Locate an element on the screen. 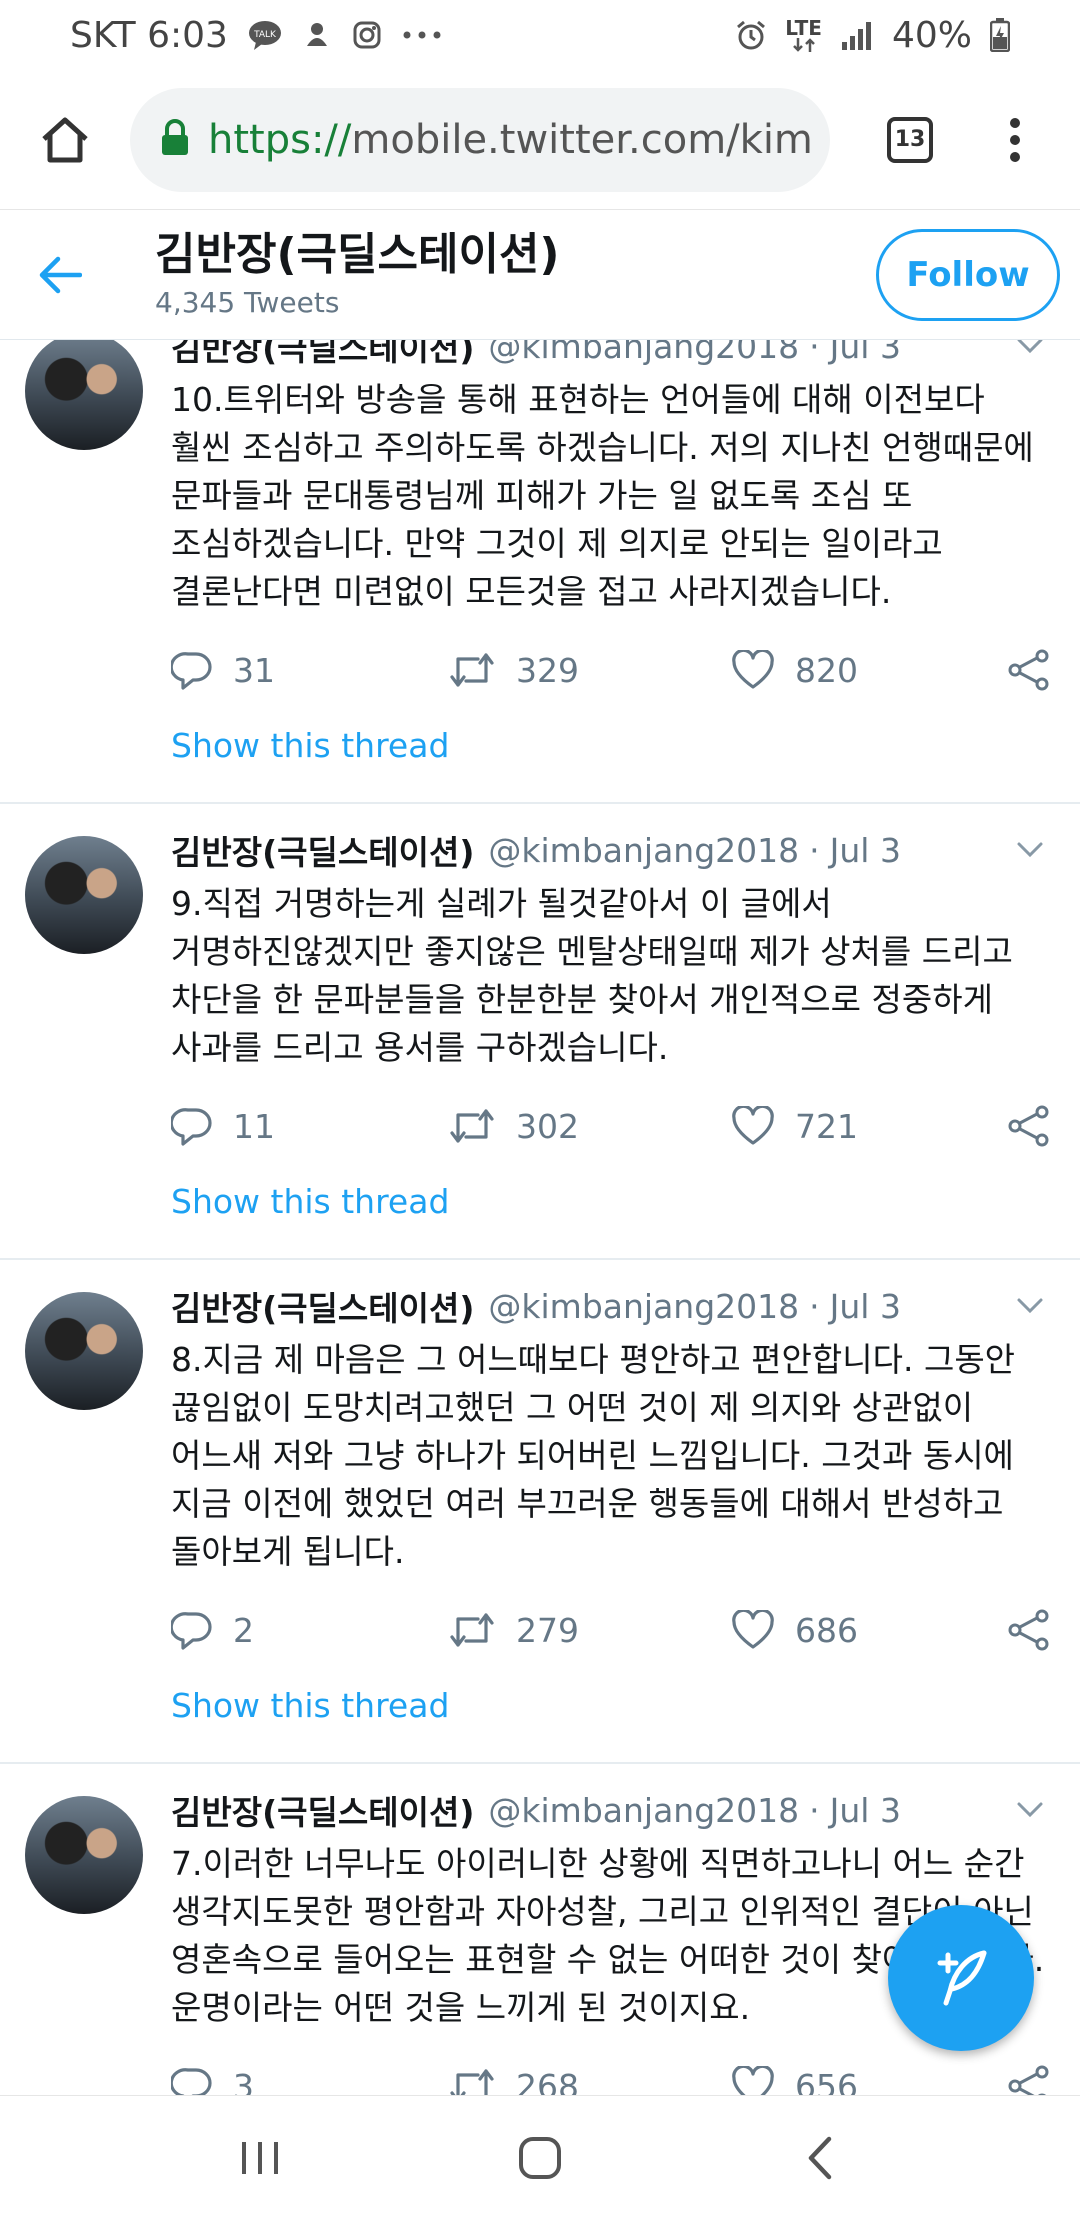 The image size is (1080, 2220). recents-icon is located at coordinates (260, 2158).